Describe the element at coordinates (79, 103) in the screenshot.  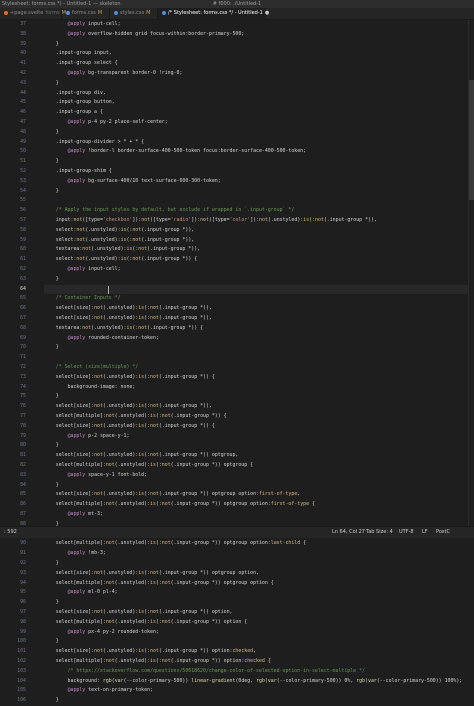
I see `code-line: .input-group button,` at that location.